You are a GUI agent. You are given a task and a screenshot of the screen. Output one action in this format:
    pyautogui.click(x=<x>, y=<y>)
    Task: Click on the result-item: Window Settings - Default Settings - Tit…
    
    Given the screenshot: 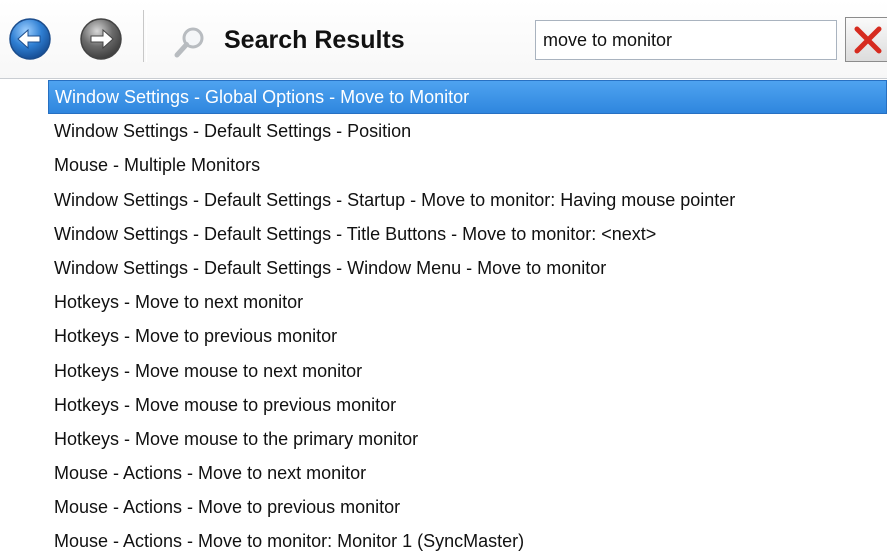 What is the action you would take?
    pyautogui.click(x=467, y=234)
    